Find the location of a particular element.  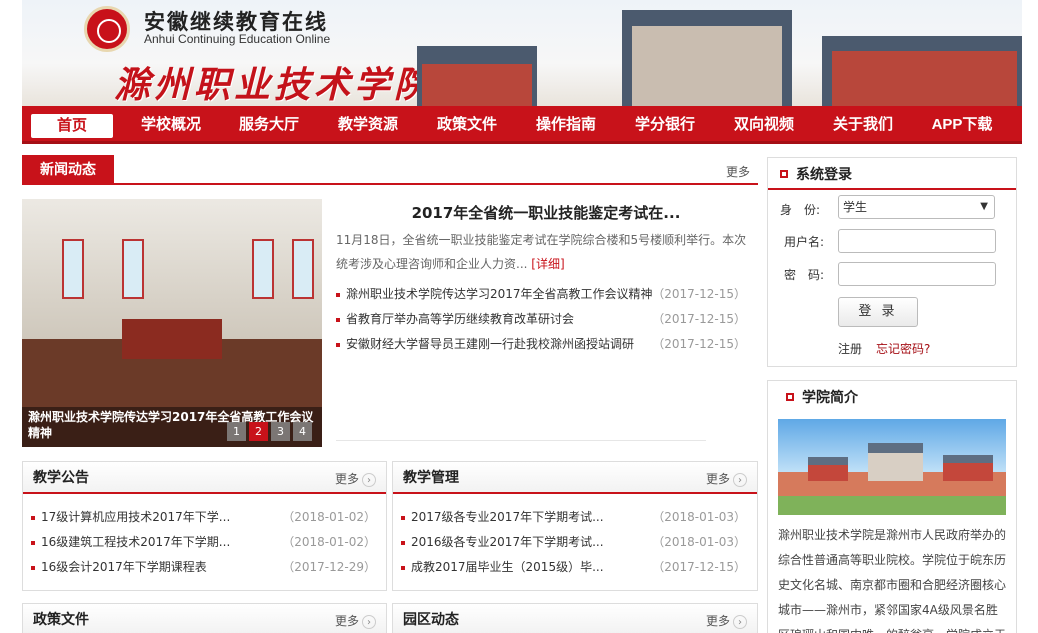

list-item: 省教育厅举办高等学历继续教育改革研讨会 （2017-12-15） is located at coordinates (541, 319).